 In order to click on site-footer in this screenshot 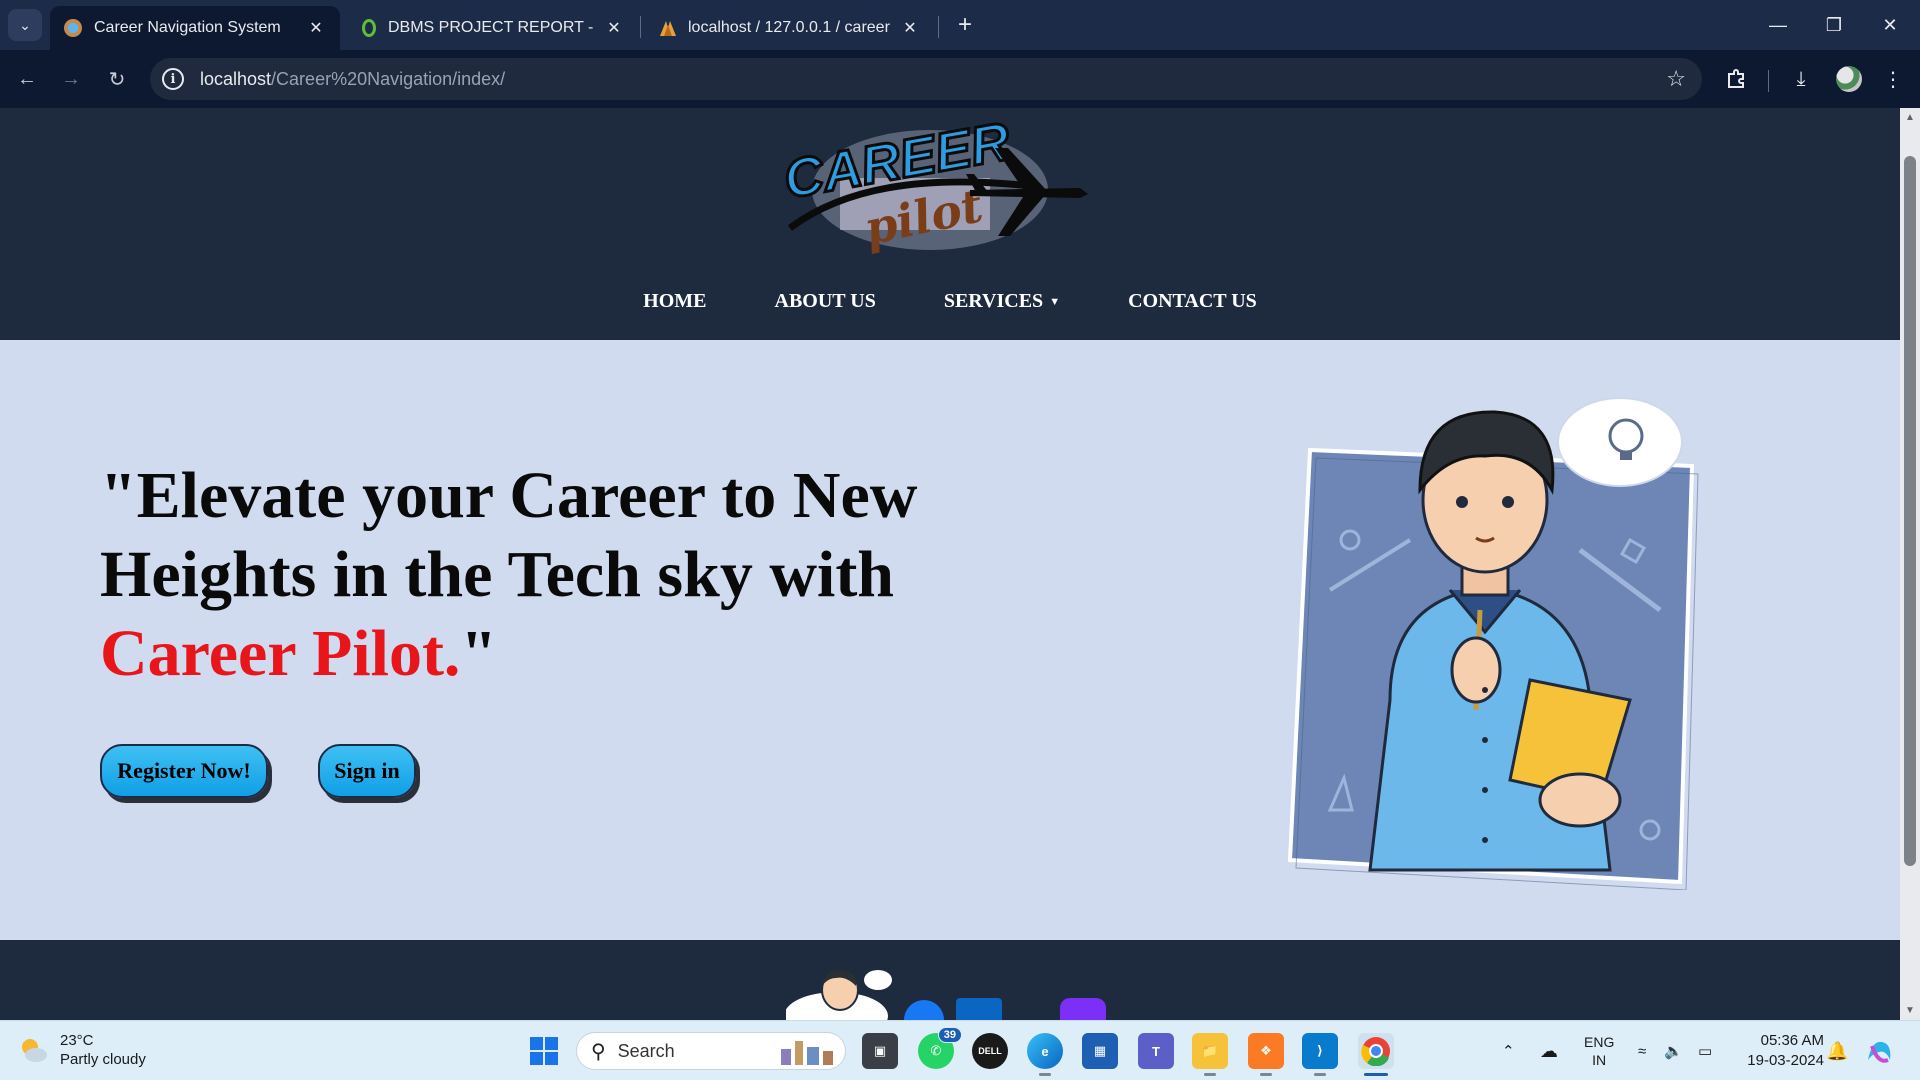, I will do `click(950, 980)`.